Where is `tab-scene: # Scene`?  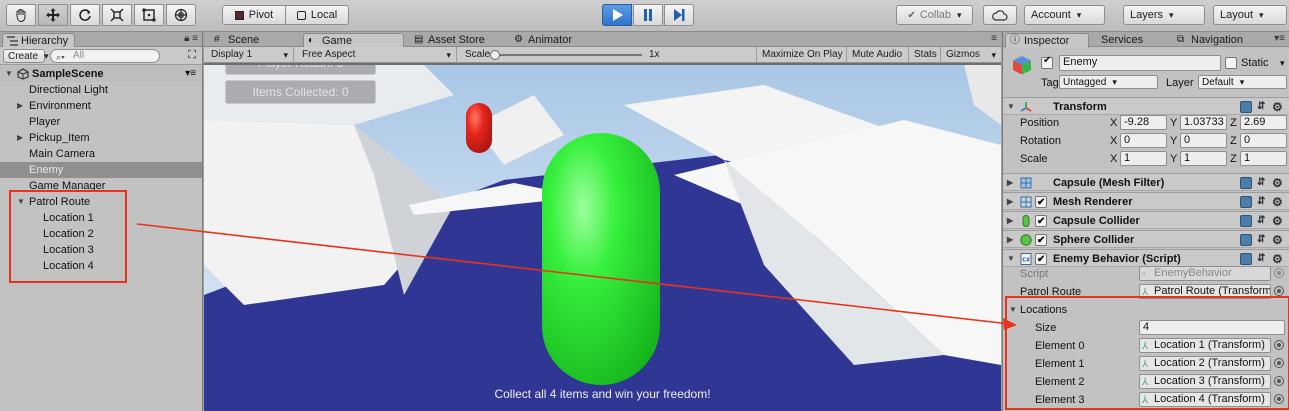 tab-scene: # Scene is located at coordinates (237, 40).